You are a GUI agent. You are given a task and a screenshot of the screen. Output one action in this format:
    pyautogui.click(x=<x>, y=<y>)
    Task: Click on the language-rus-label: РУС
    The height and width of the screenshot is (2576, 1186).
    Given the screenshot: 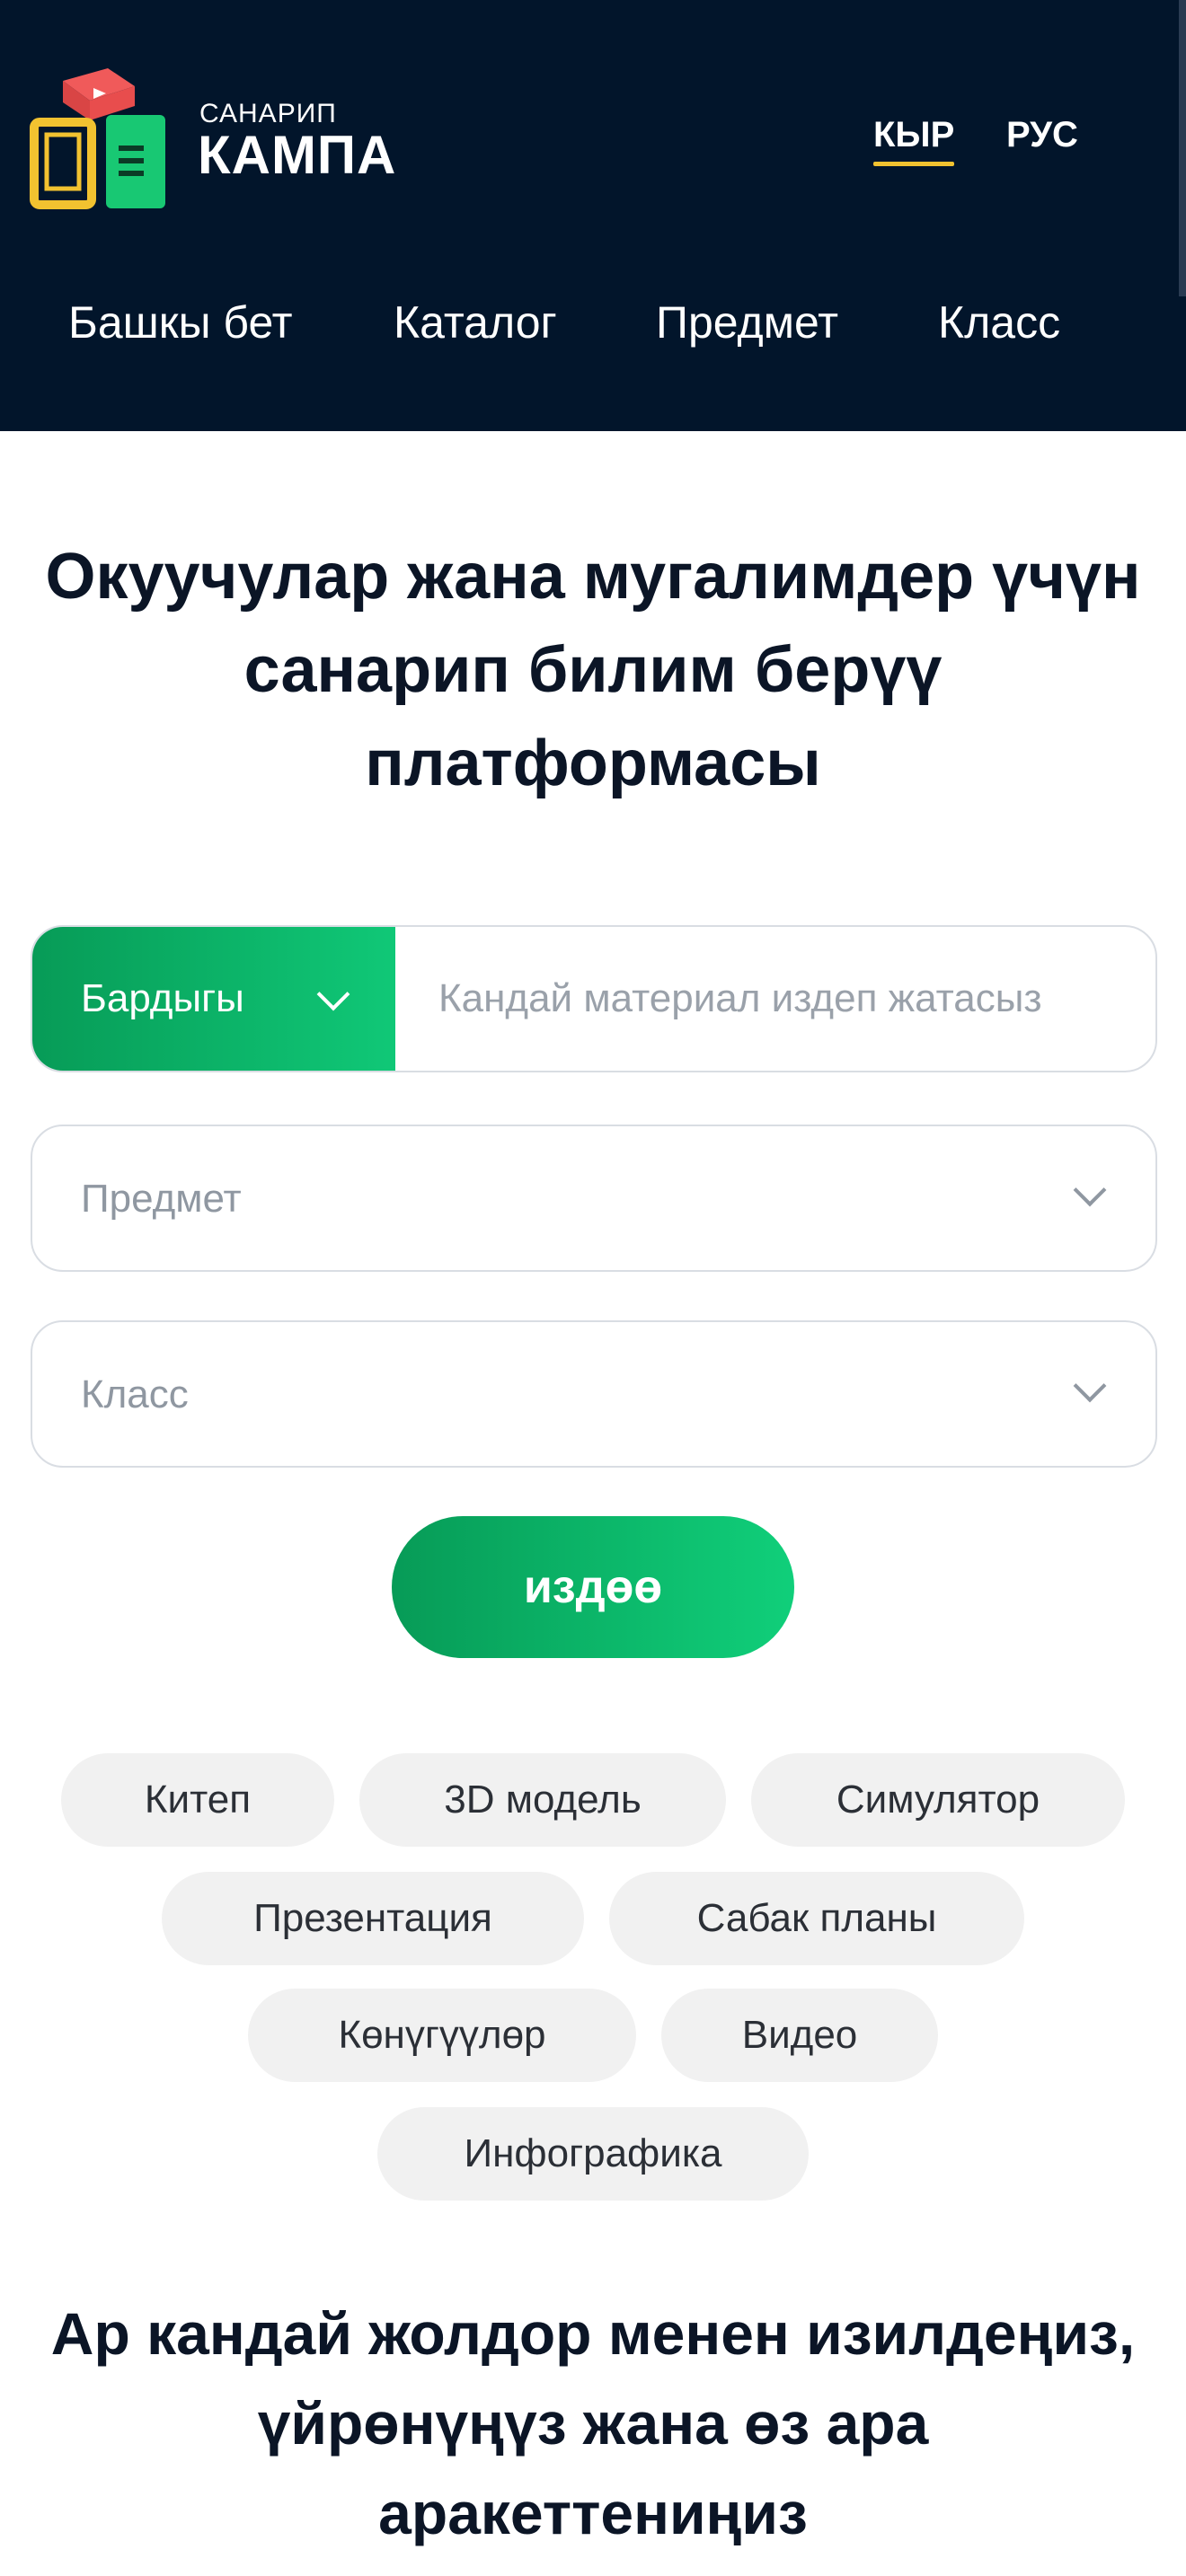 What is the action you would take?
    pyautogui.click(x=1042, y=134)
    